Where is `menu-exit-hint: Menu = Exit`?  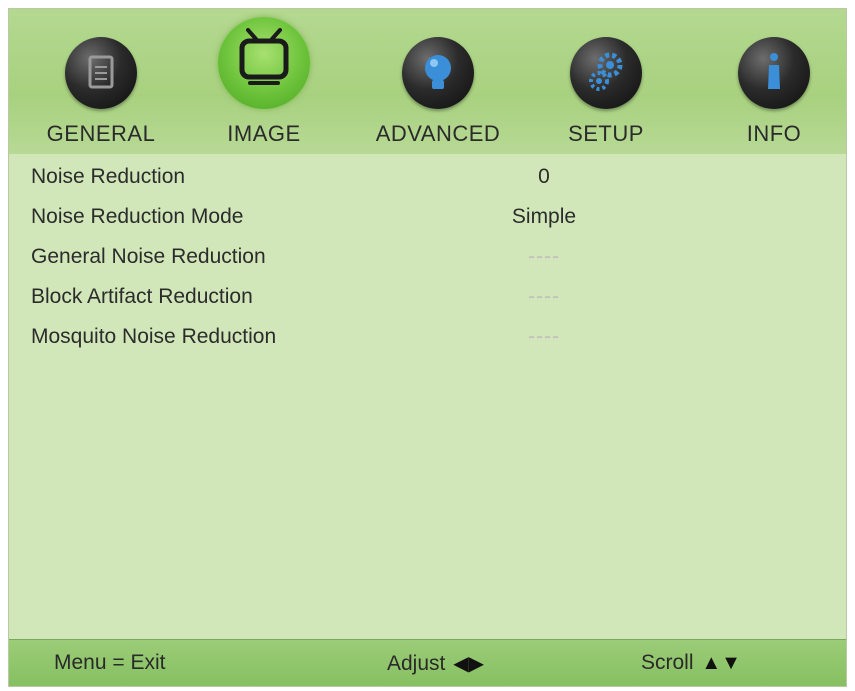
menu-exit-hint: Menu = Exit is located at coordinates (110, 662).